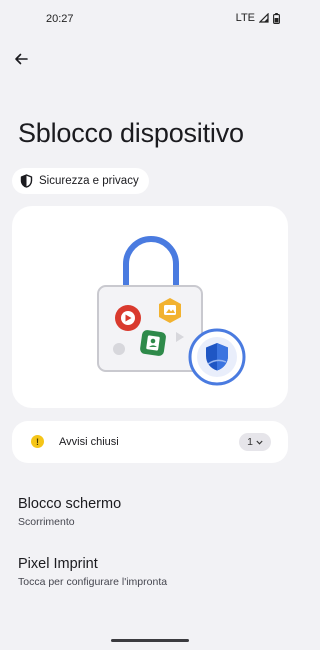 The image size is (320, 650). I want to click on alerts-count-toggle: 1, so click(255, 442).